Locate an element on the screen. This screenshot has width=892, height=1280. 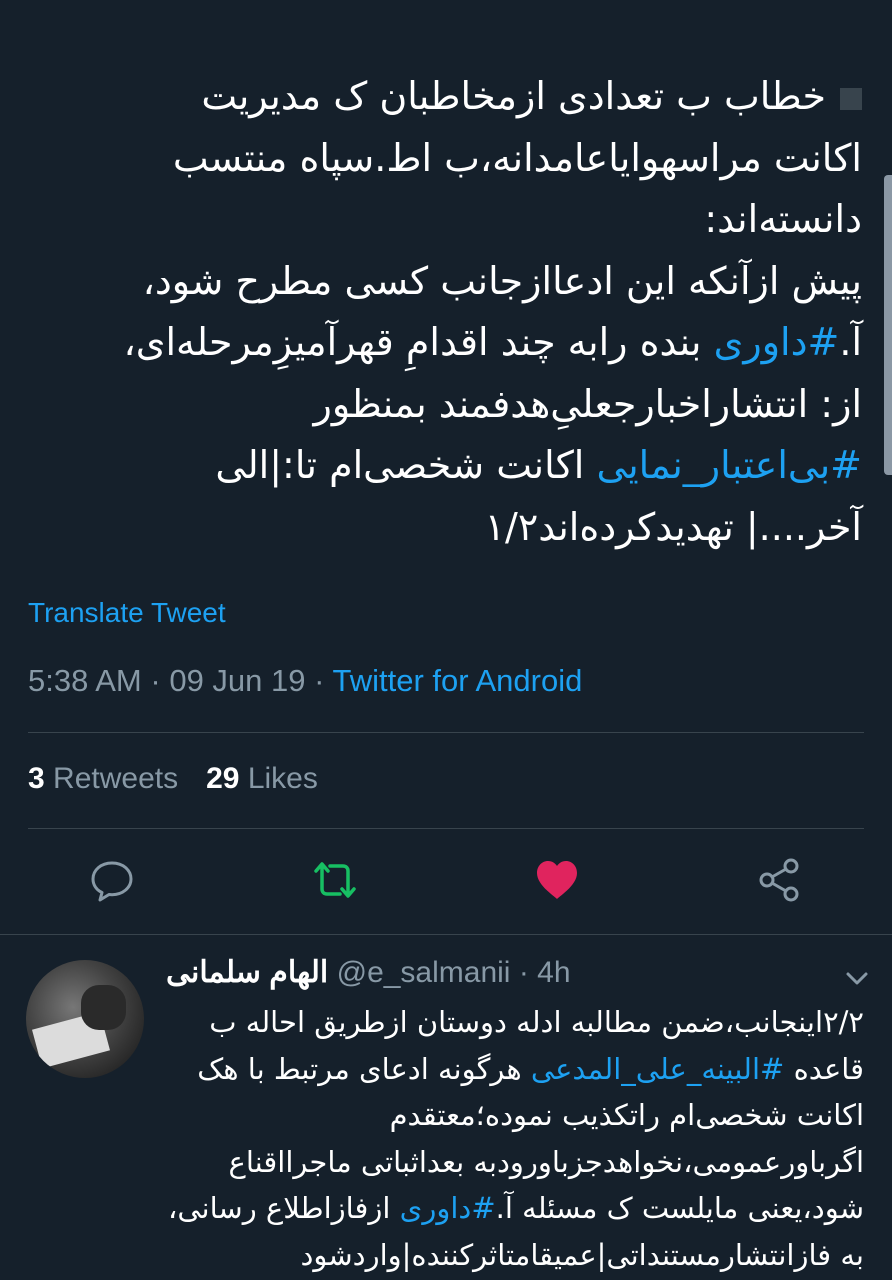
retweet-icon is located at coordinates (335, 880).